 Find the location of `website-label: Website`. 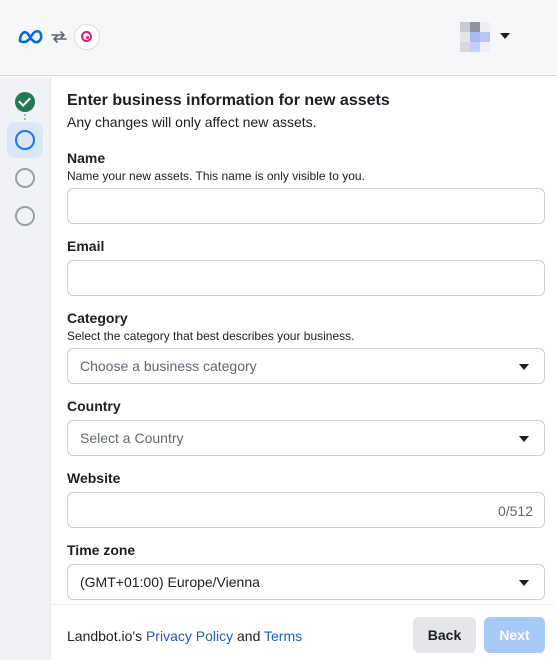

website-label: Website is located at coordinates (94, 478).